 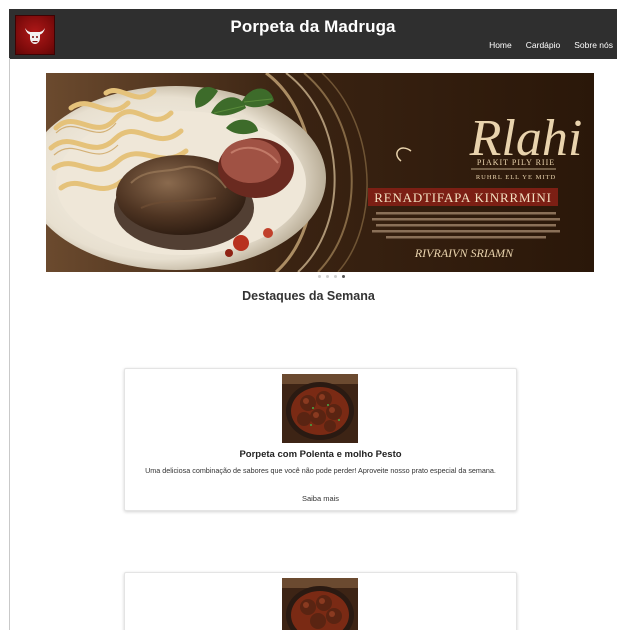 What do you see at coordinates (320, 454) in the screenshot?
I see `card-title: Porpeta com Polenta e molho Pesto` at bounding box center [320, 454].